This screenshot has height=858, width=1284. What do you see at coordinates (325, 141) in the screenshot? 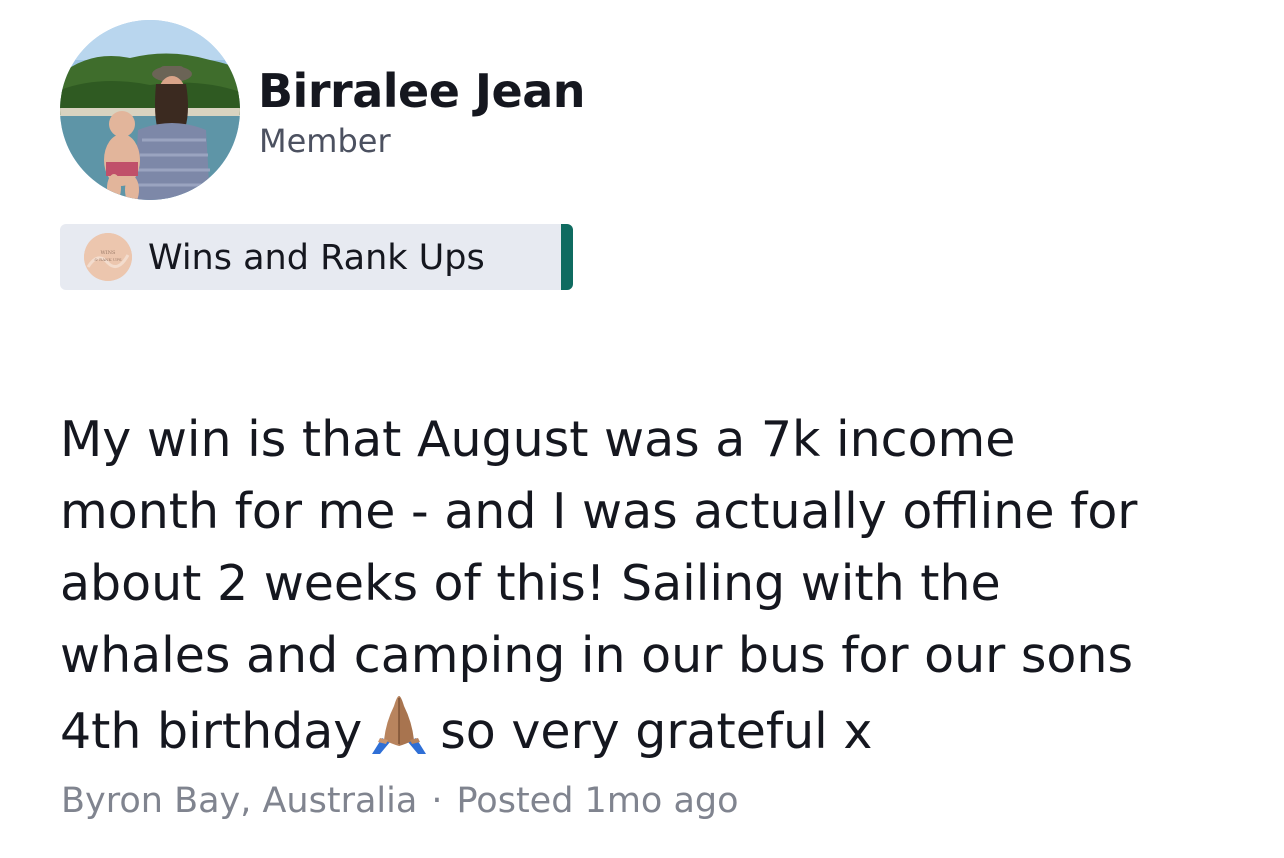
I see `author-role: Member` at bounding box center [325, 141].